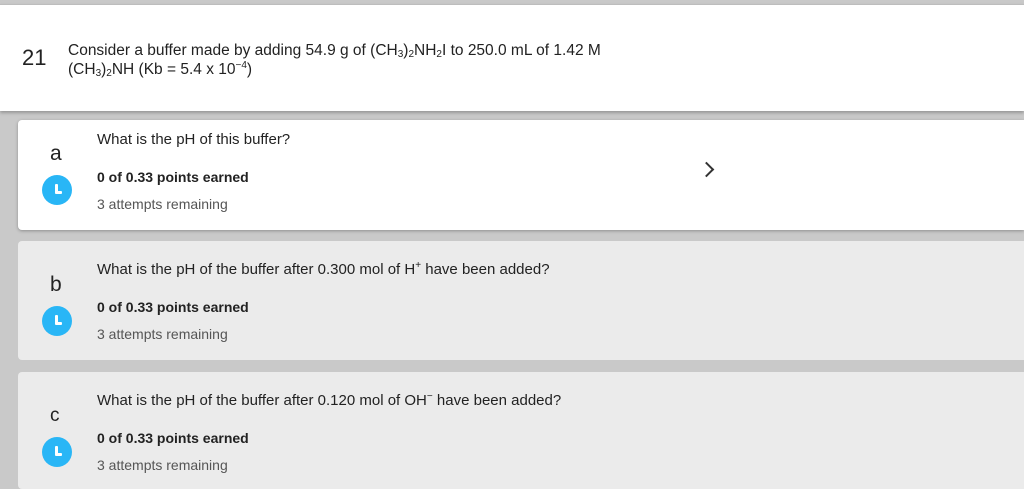 The width and height of the screenshot is (1024, 489). Describe the element at coordinates (34, 57) in the screenshot. I see `question-number: 21` at that location.